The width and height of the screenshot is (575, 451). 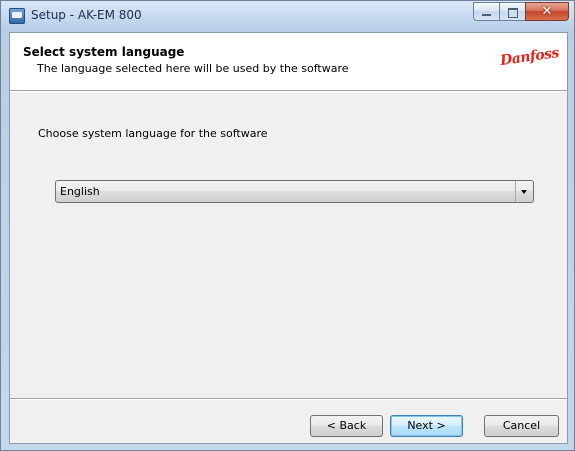 I want to click on cancel-button: Cancel, so click(x=521, y=426).